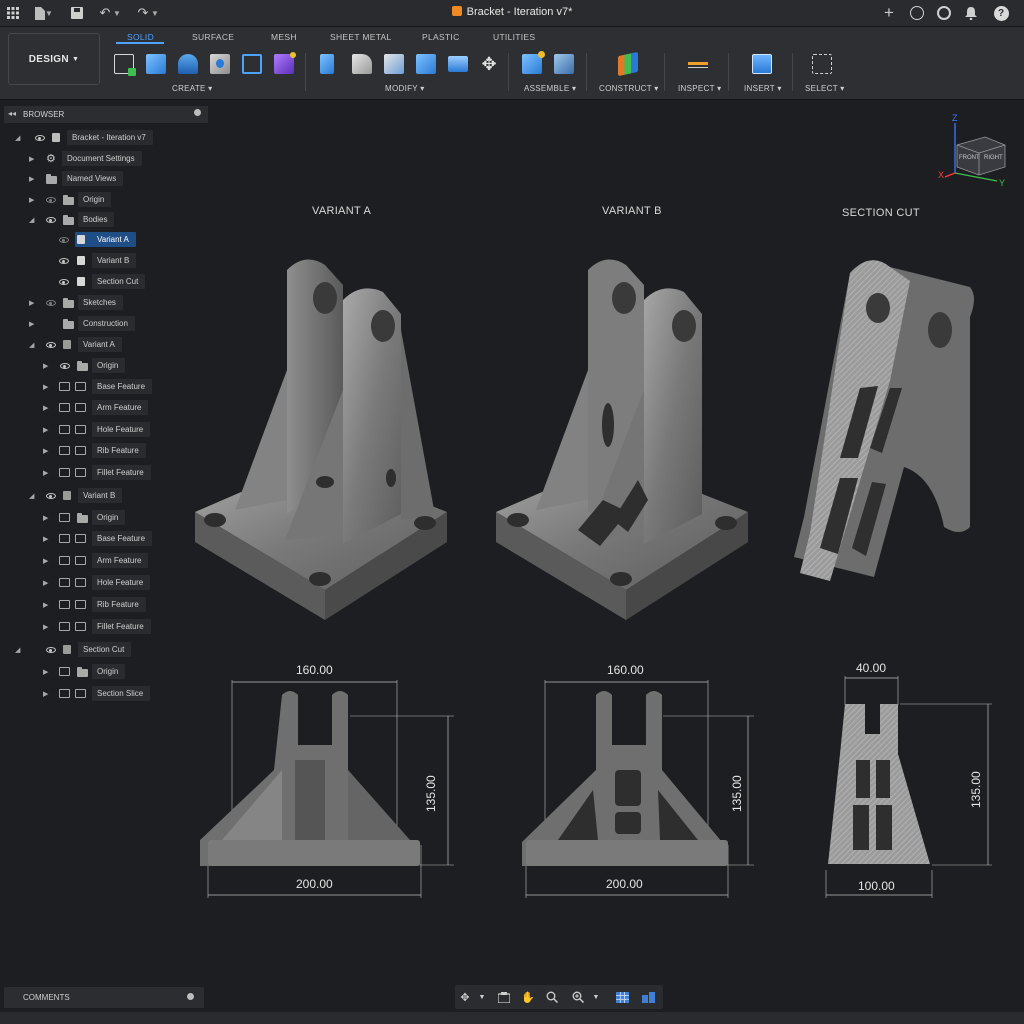  I want to click on browser-pin-icon, so click(197, 112).